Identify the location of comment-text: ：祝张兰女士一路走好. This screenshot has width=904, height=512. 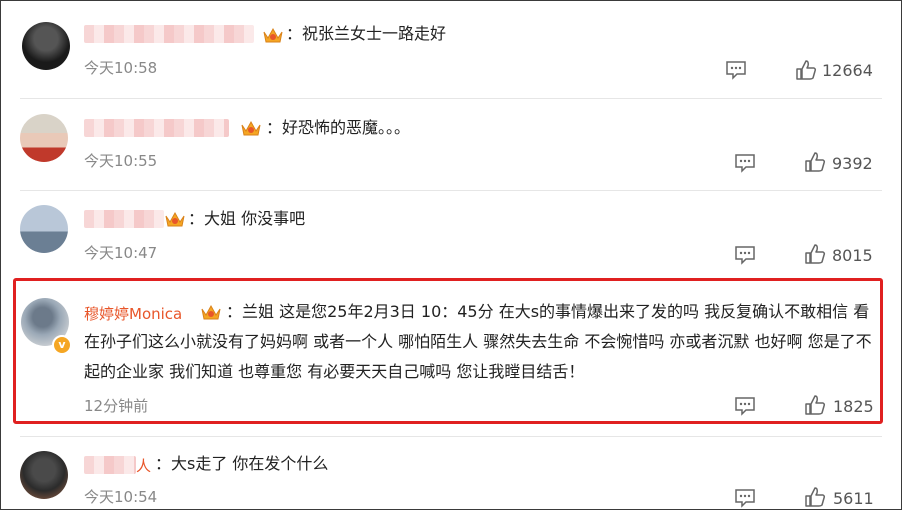
(366, 33).